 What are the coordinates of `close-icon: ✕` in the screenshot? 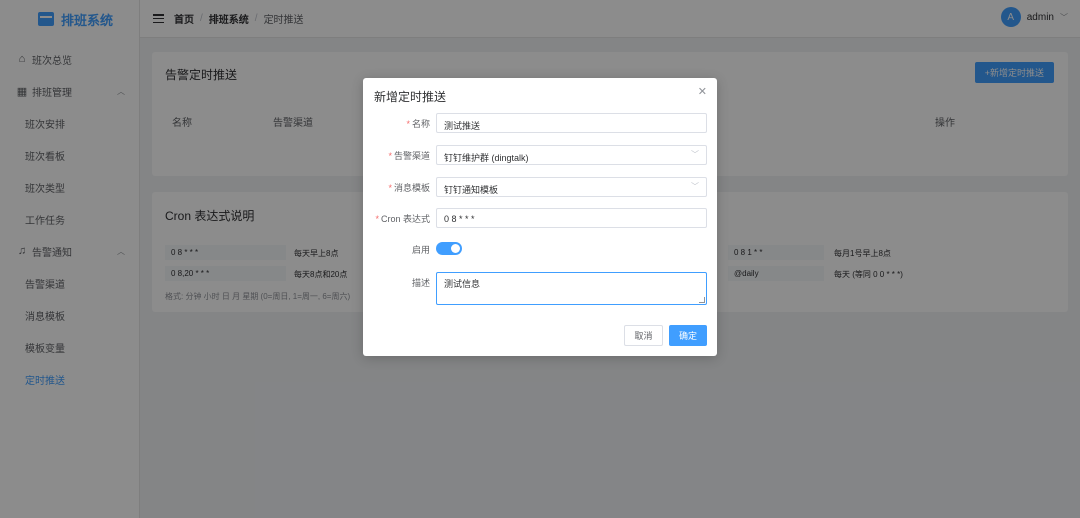 It's located at (702, 91).